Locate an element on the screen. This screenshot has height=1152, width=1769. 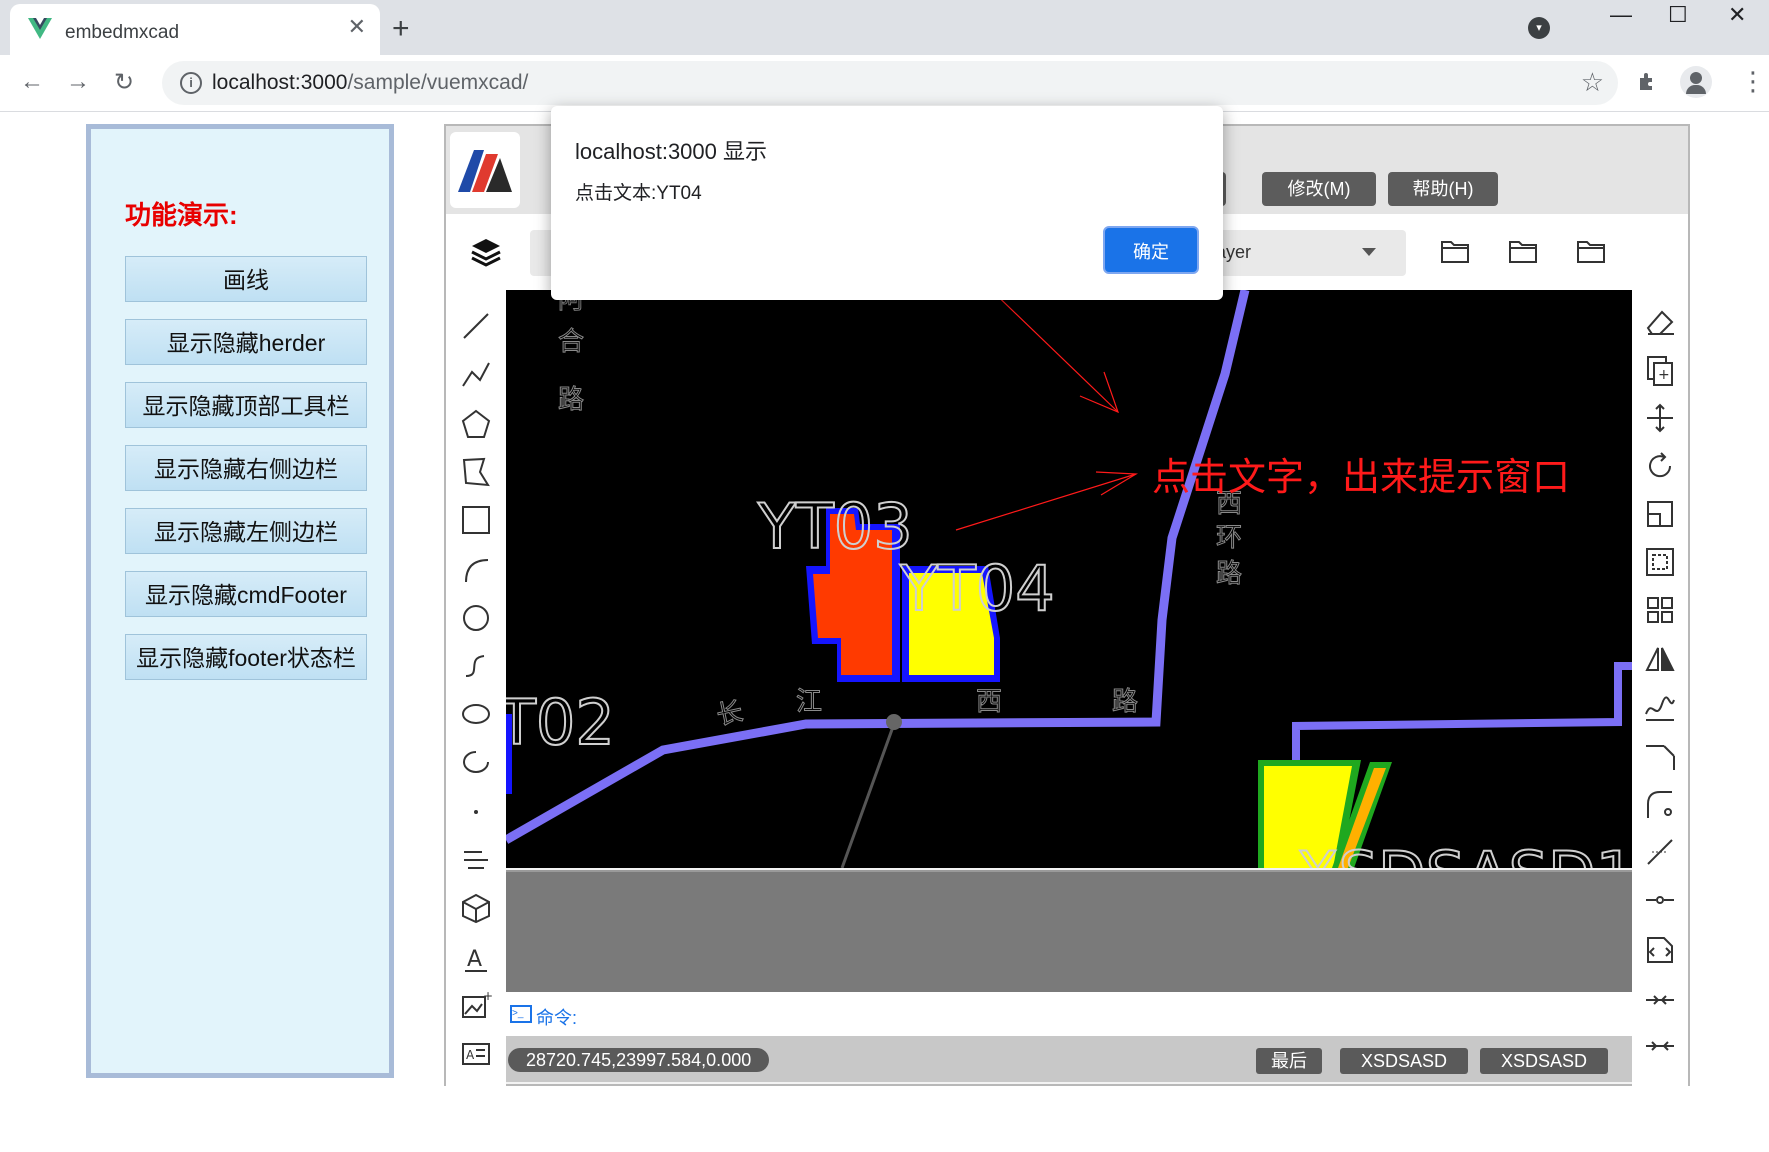
explode-tool-icon is located at coordinates (1660, 950).